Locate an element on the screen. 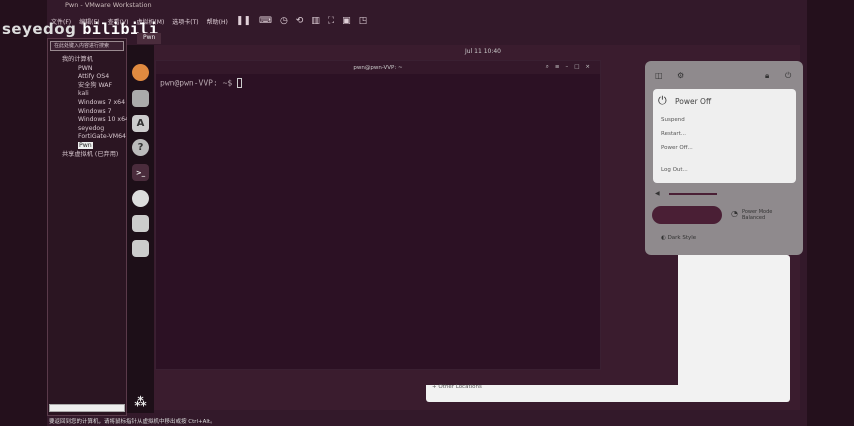 This screenshot has height=426, width=854. pause-icon: ❚❚ is located at coordinates (243, 21).